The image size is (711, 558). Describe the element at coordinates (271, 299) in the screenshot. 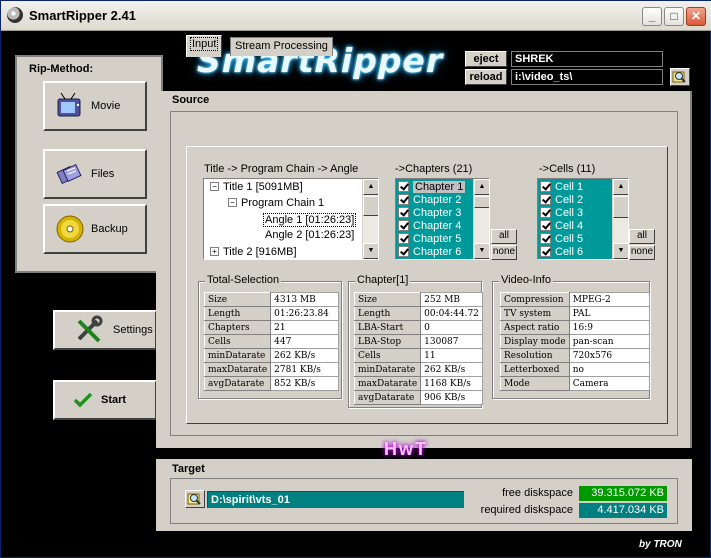

I see `table-row: Size 4313 MB` at that location.